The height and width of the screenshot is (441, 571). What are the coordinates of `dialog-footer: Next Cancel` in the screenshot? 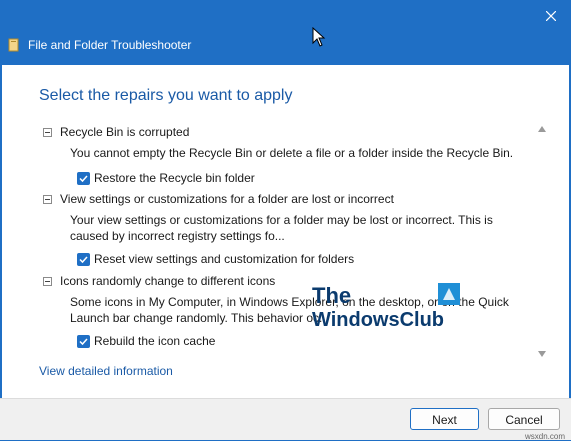 It's located at (285, 419).